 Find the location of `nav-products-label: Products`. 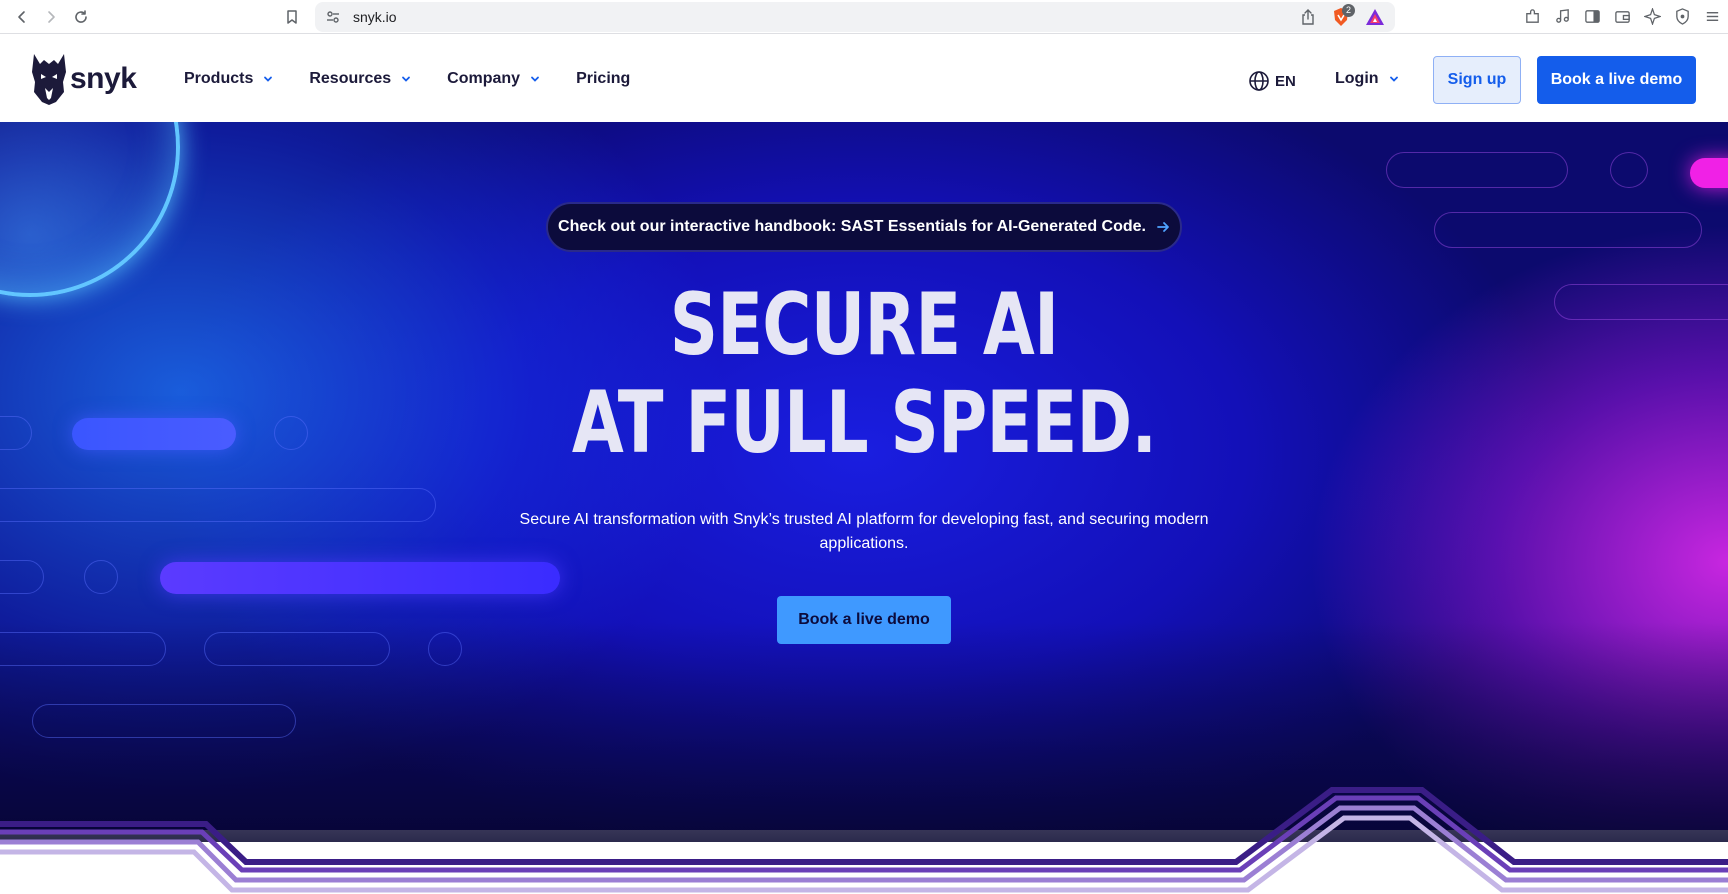

nav-products-label: Products is located at coordinates (219, 78).